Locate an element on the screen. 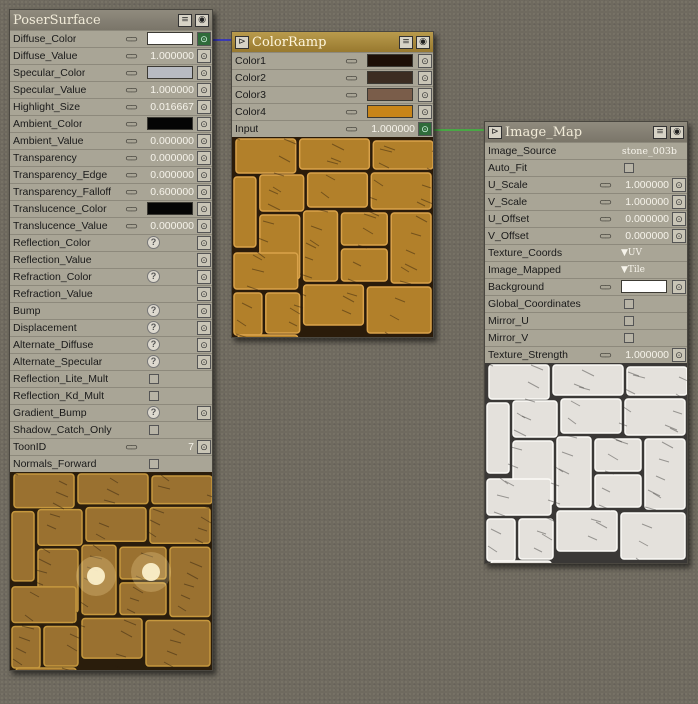 The height and width of the screenshot is (704, 698). param-row-reflection-color: Reflection_Color? ⊙ is located at coordinates (111, 242).